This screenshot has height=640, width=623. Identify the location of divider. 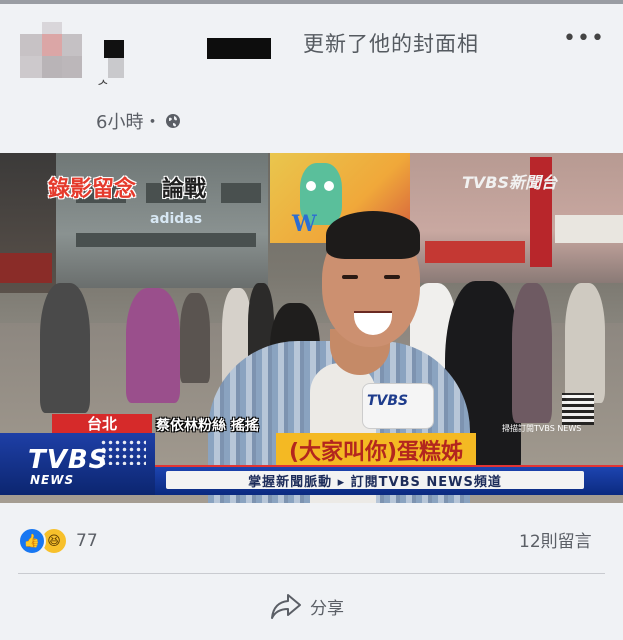
(311, 573).